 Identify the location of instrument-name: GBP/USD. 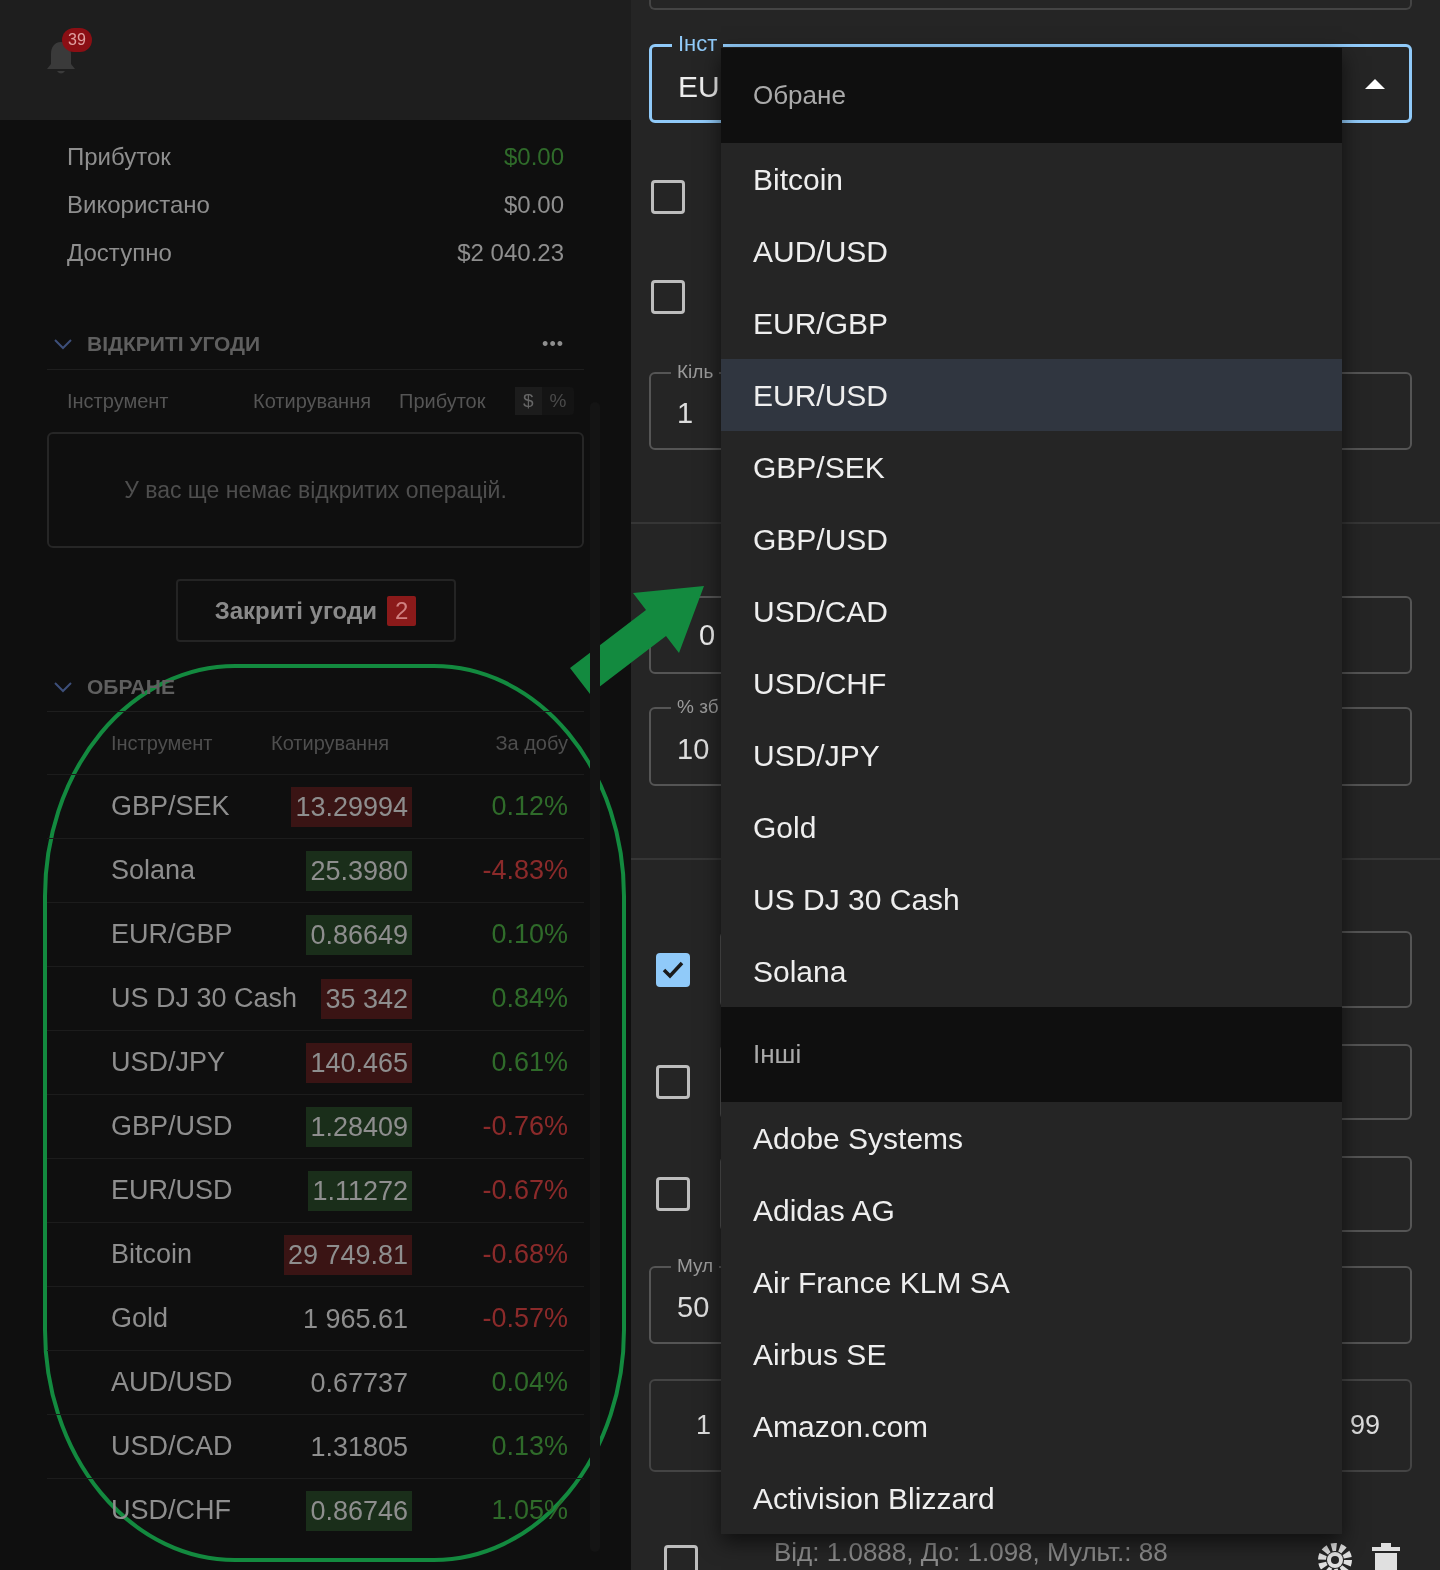
(172, 1127).